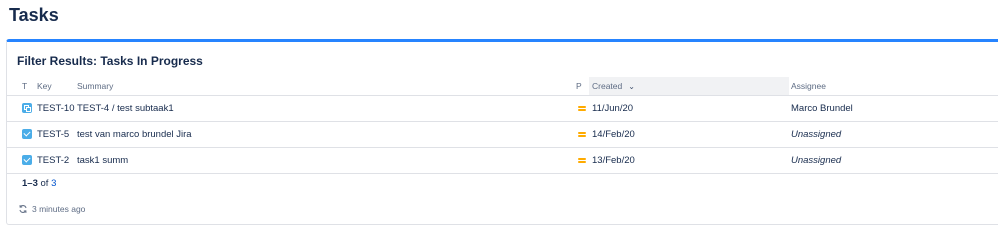 Image resolution: width=998 pixels, height=247 pixels. Describe the element at coordinates (34, 15) in the screenshot. I see `page-title: Tasks` at that location.